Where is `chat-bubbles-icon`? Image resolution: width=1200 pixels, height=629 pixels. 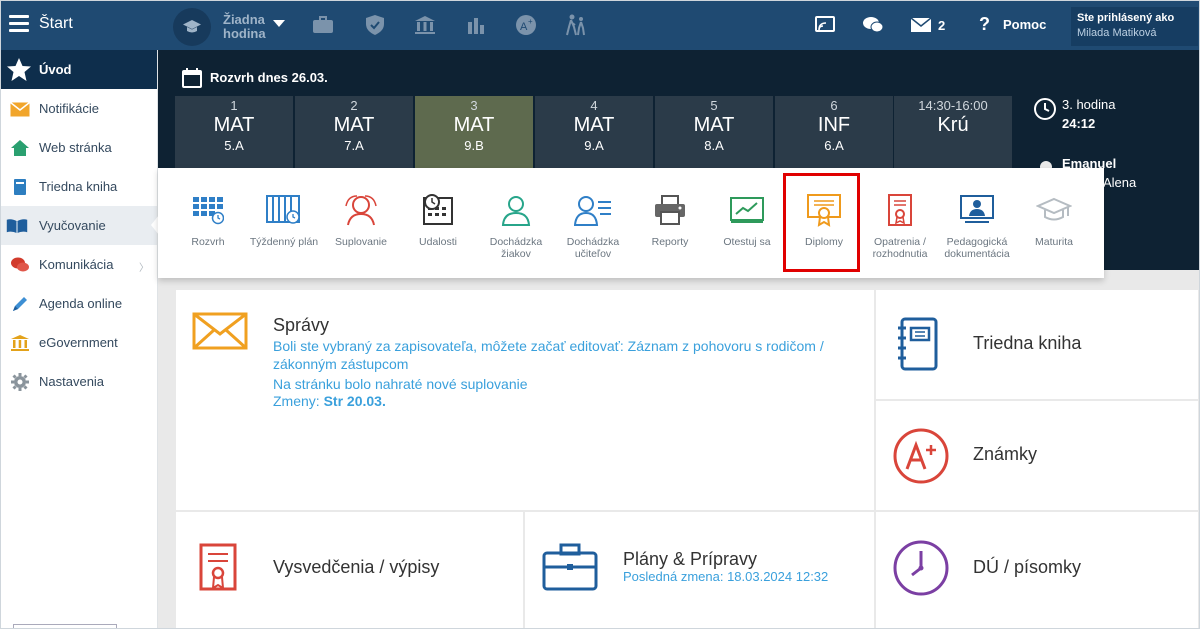
chat-bubbles-icon is located at coordinates (873, 25).